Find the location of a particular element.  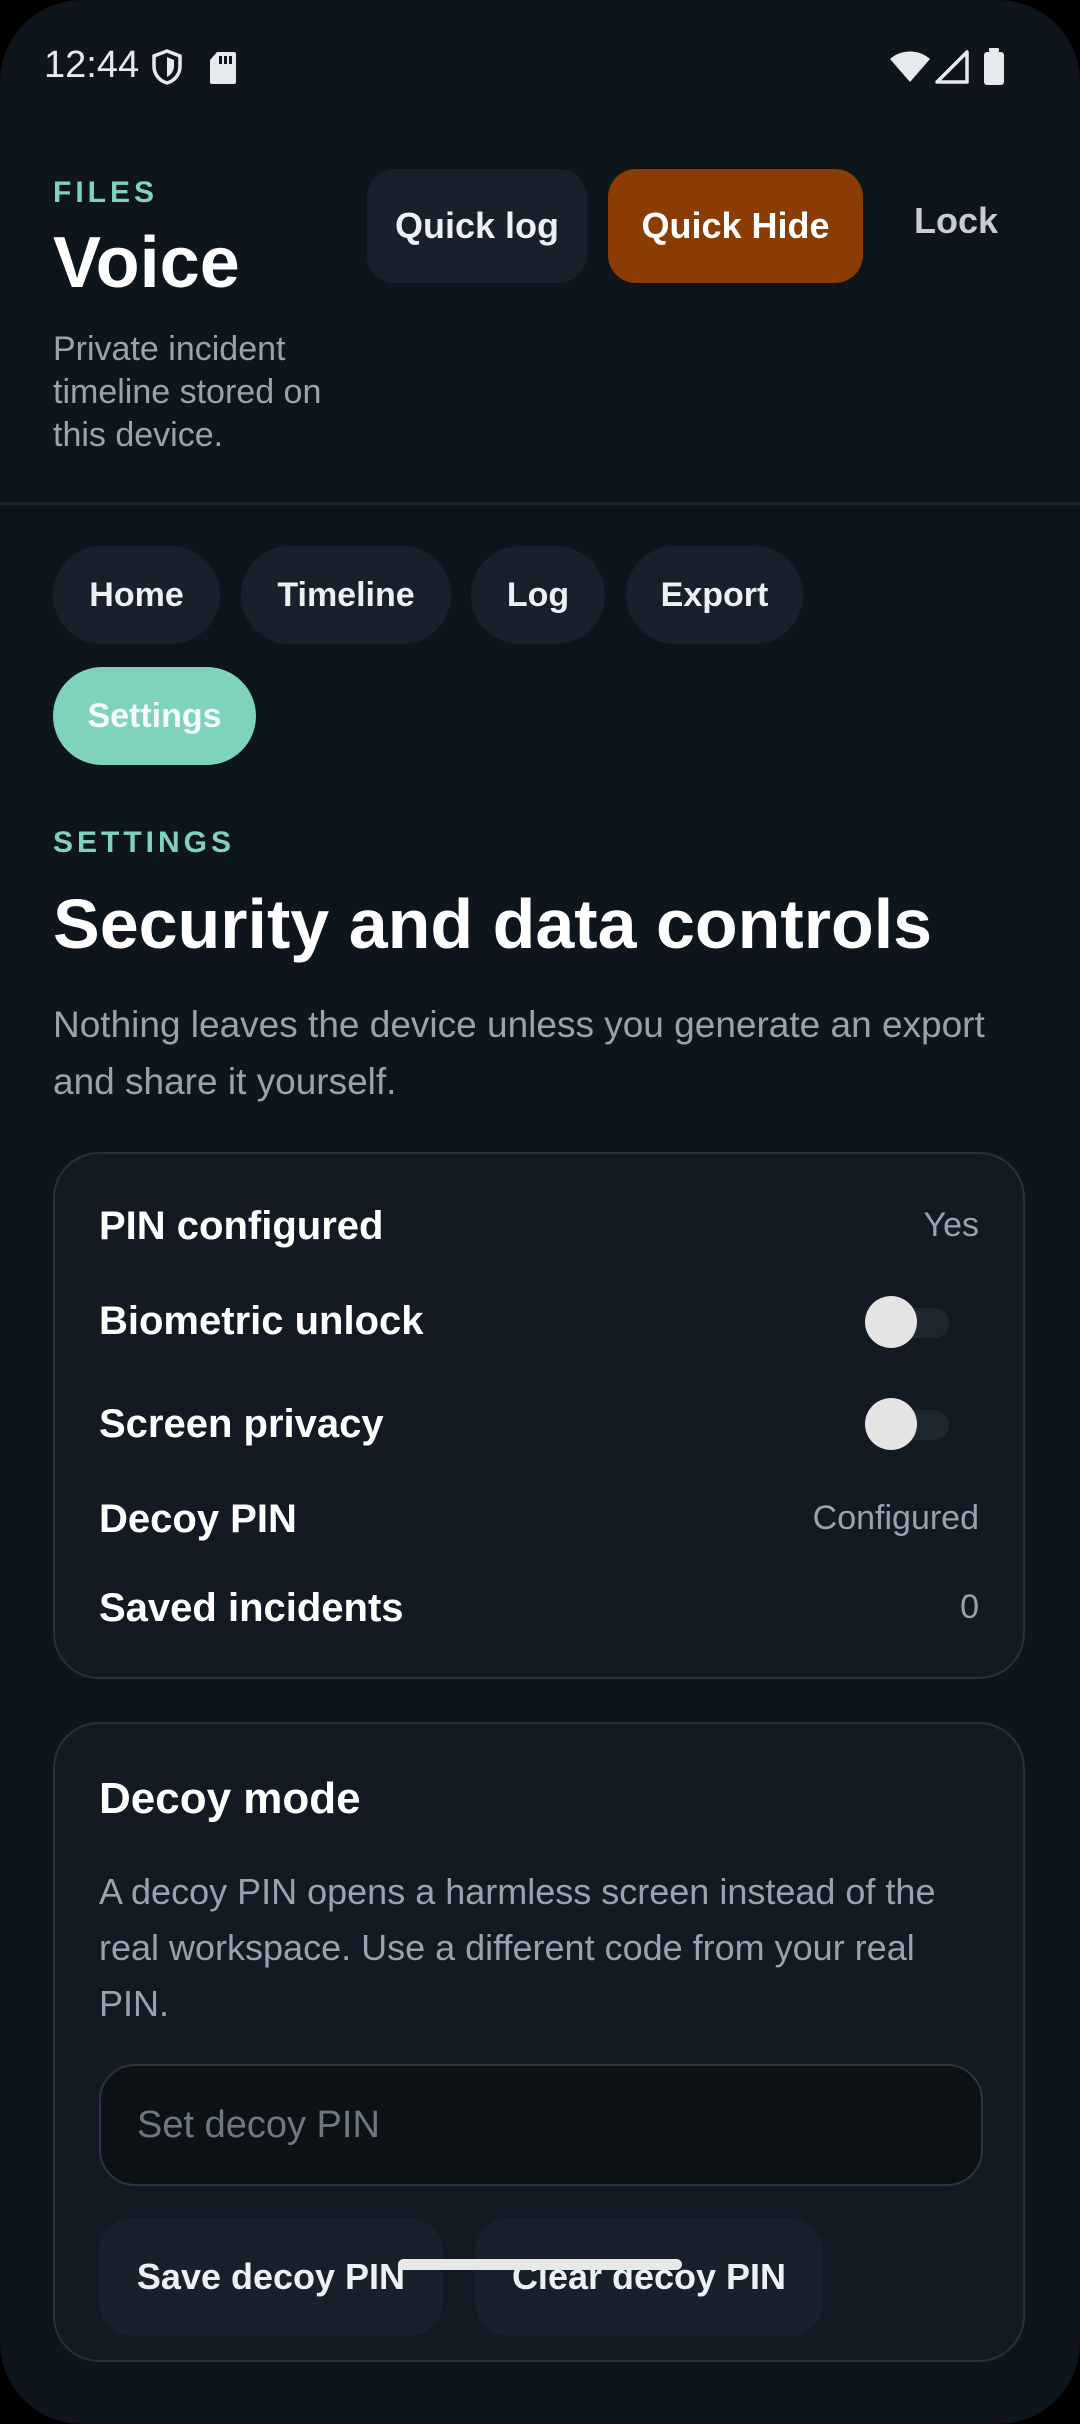

clear-decoy-pin-button: Clear decoy PIN is located at coordinates (649, 2277).